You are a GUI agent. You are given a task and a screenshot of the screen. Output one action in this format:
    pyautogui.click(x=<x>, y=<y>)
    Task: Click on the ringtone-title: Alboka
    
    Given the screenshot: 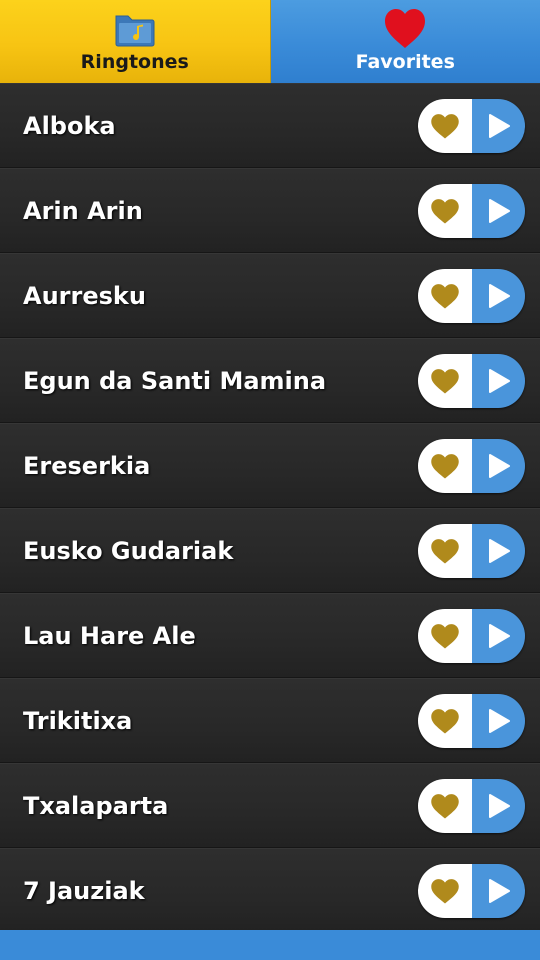 What is the action you would take?
    pyautogui.click(x=69, y=126)
    